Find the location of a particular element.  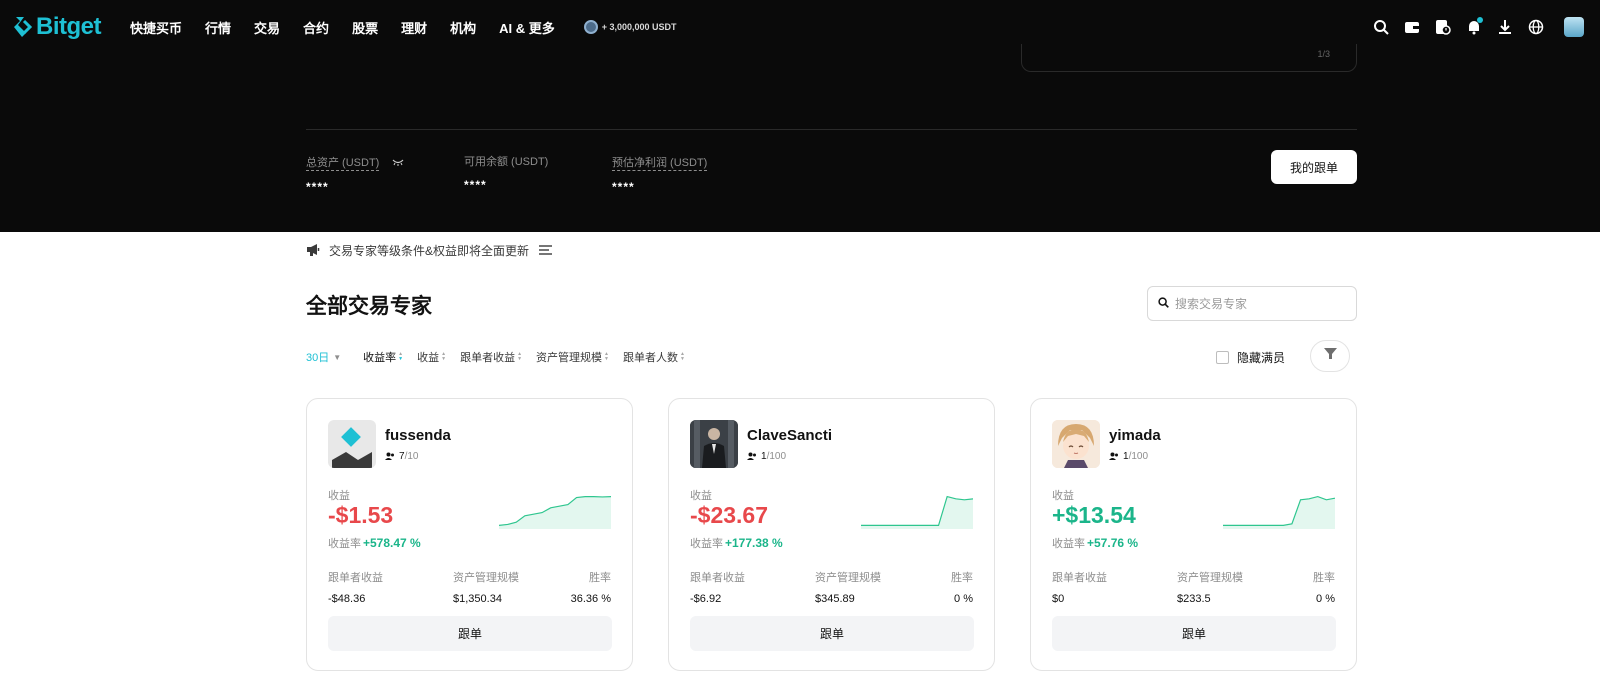

banner-card: 1/3 is located at coordinates (1189, 58).